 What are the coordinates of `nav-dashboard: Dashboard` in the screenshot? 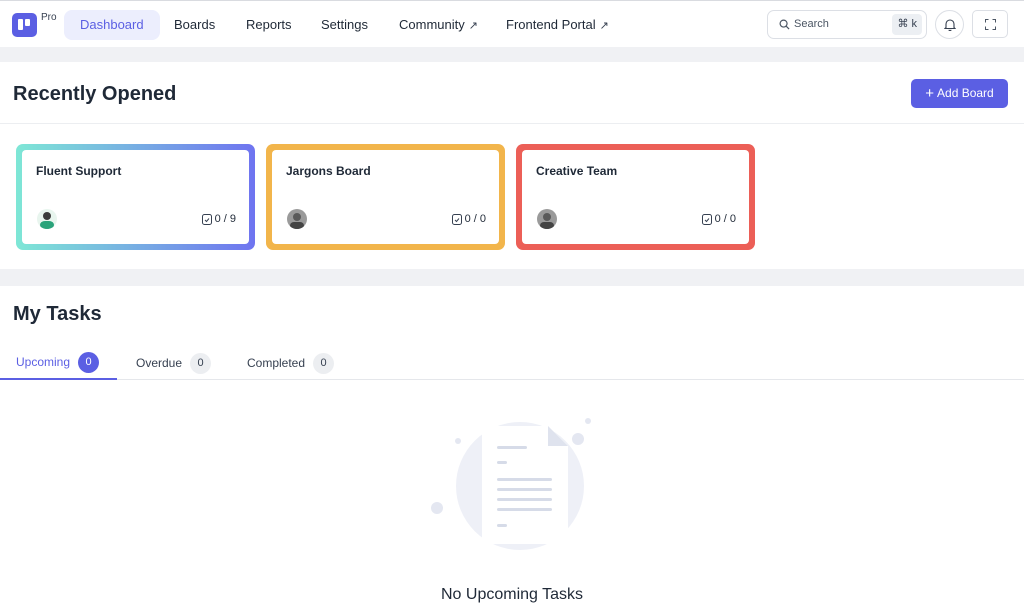 It's located at (112, 25).